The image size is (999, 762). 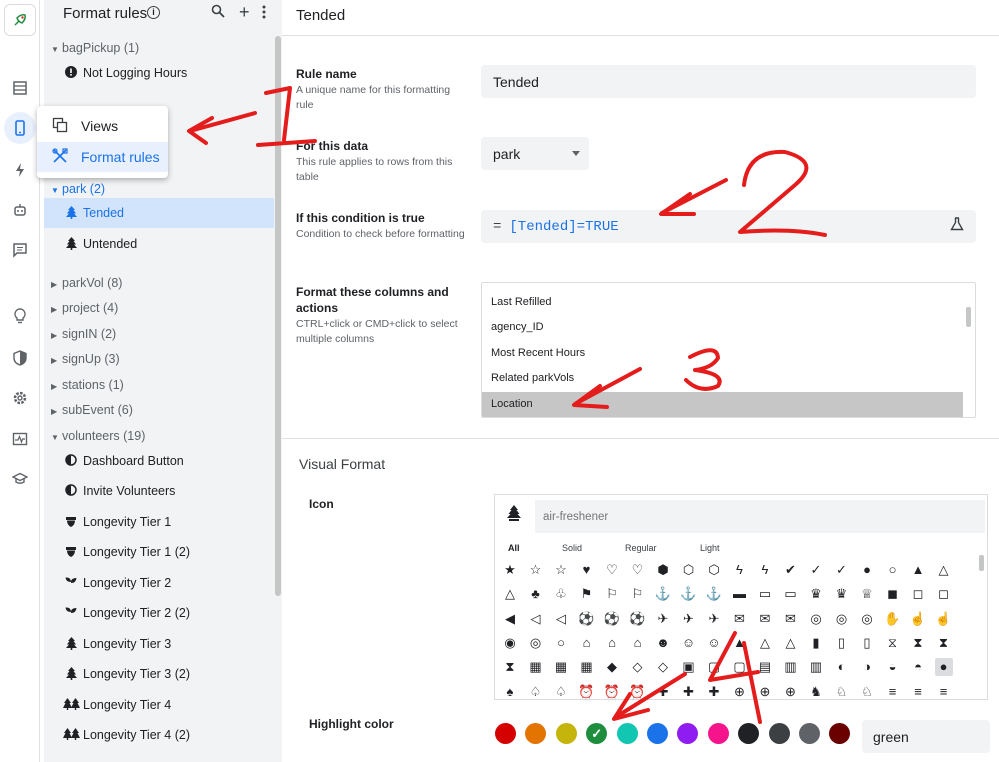 What do you see at coordinates (102, 126) in the screenshot?
I see `menu-item-views: Views` at bounding box center [102, 126].